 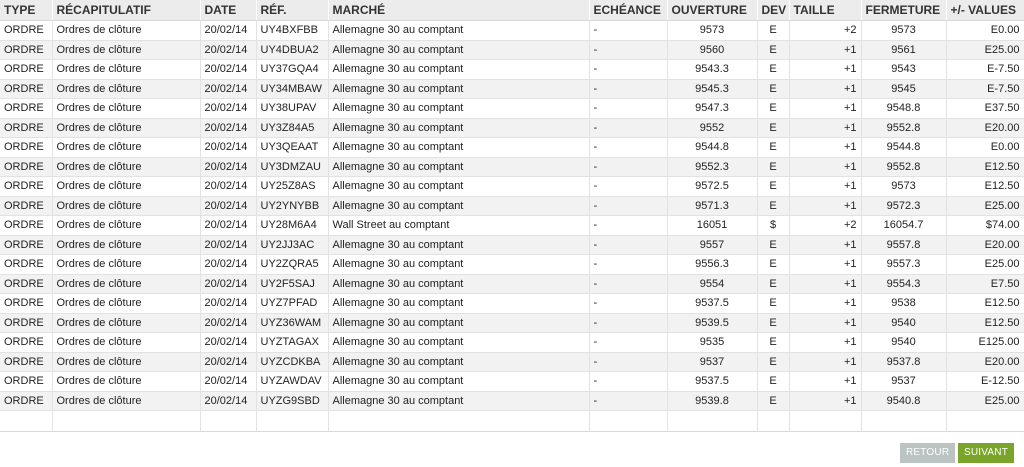 I want to click on cell-fermeture: 9540, so click(x=904, y=323).